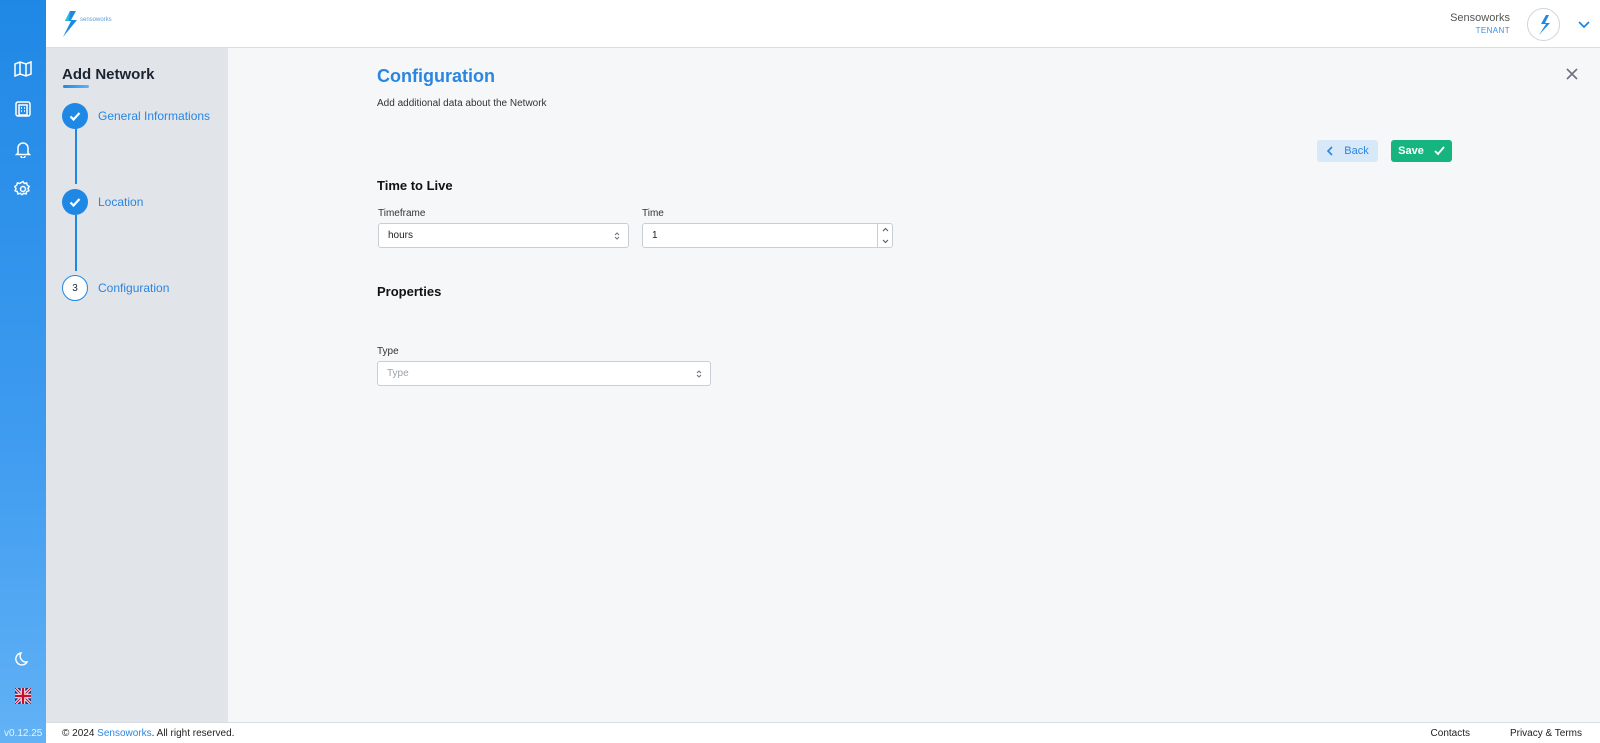 This screenshot has width=1600, height=743. What do you see at coordinates (76, 86) in the screenshot?
I see `title-underline` at bounding box center [76, 86].